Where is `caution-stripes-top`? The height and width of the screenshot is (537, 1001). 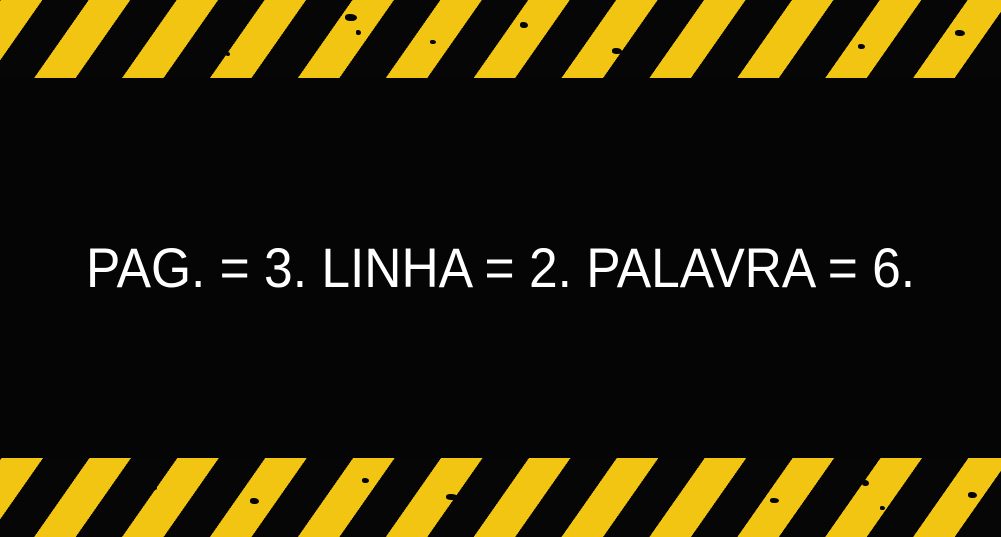
caution-stripes-top is located at coordinates (500, 39).